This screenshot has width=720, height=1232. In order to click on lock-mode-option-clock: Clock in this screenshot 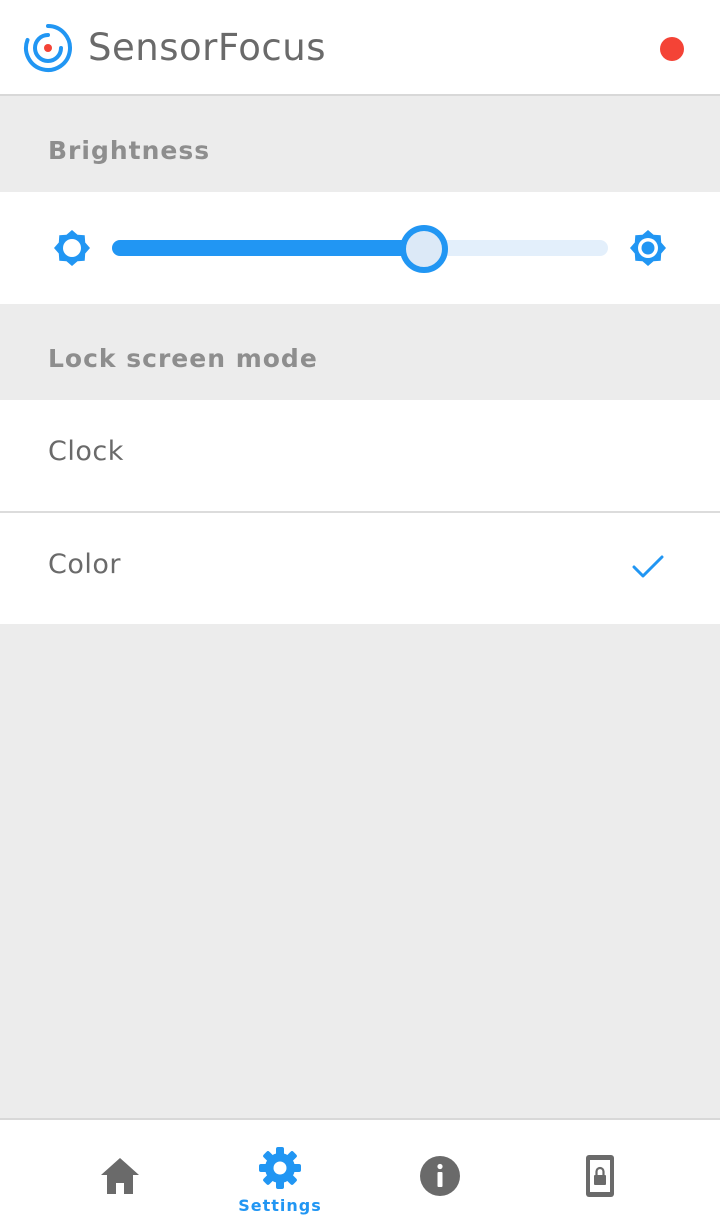, I will do `click(360, 455)`.